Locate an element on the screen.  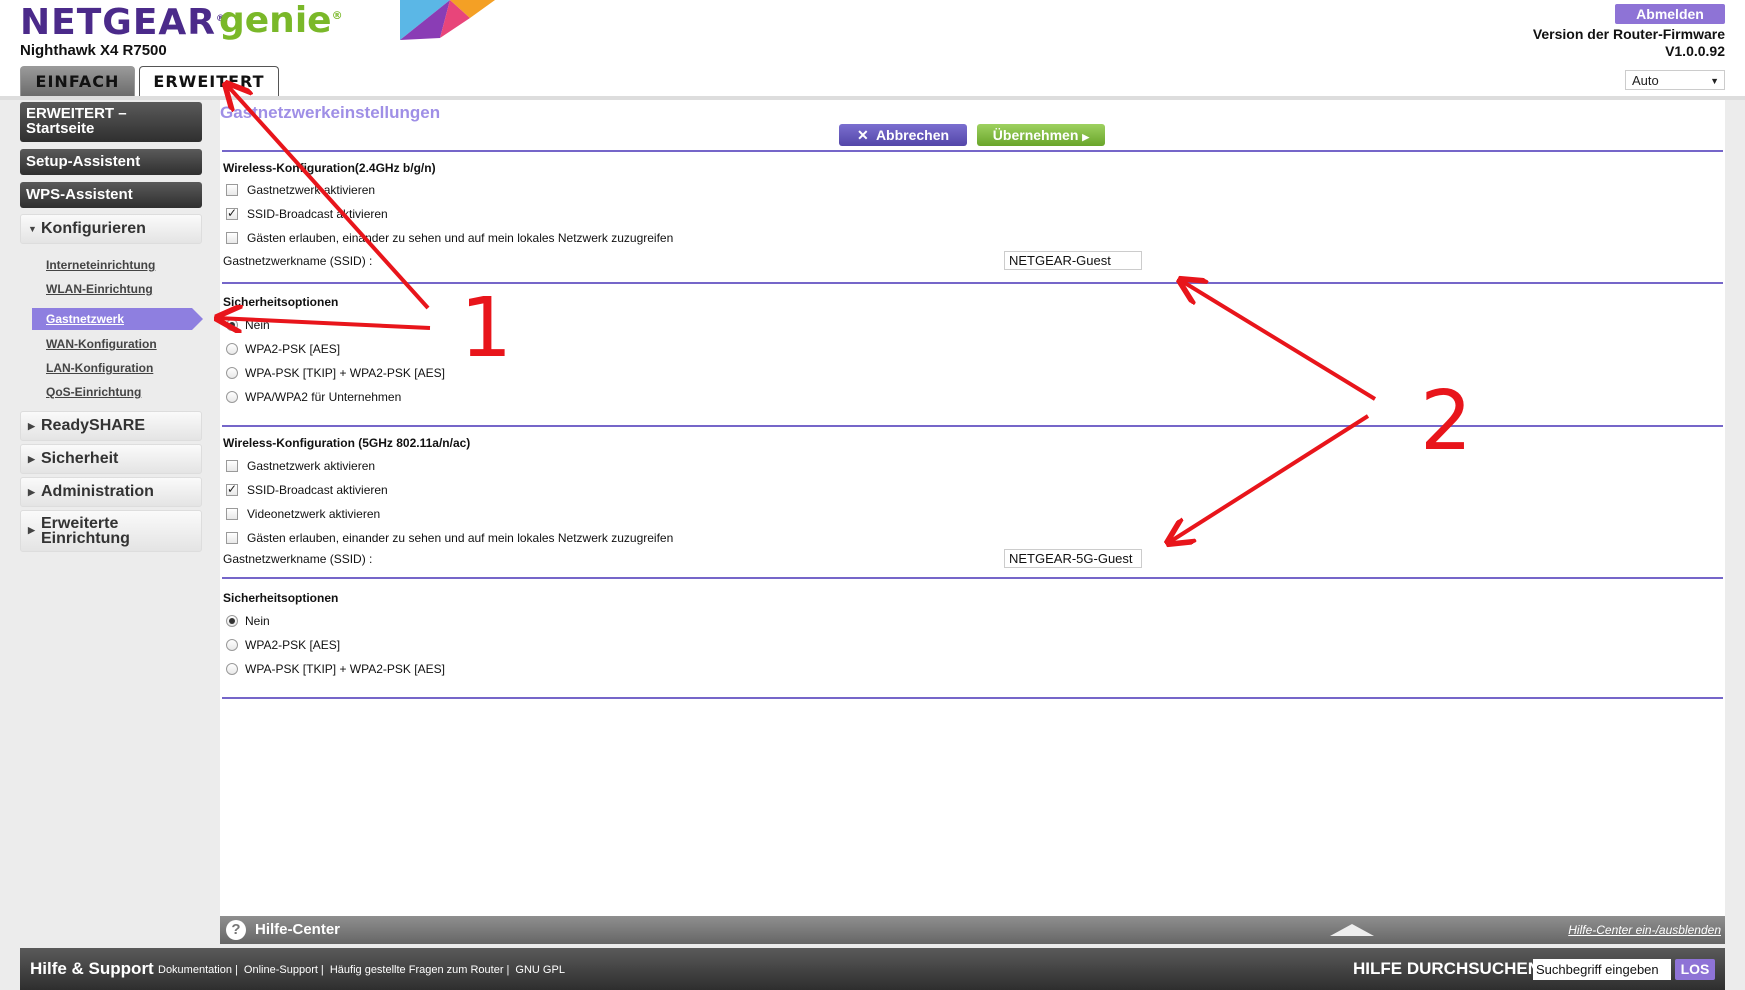
firmware-label: Version der Router-Firmware is located at coordinates (1628, 34).